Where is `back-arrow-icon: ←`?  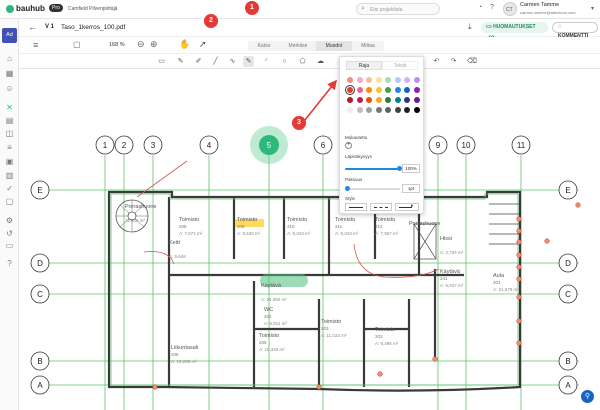 back-arrow-icon: ← is located at coordinates (32, 27).